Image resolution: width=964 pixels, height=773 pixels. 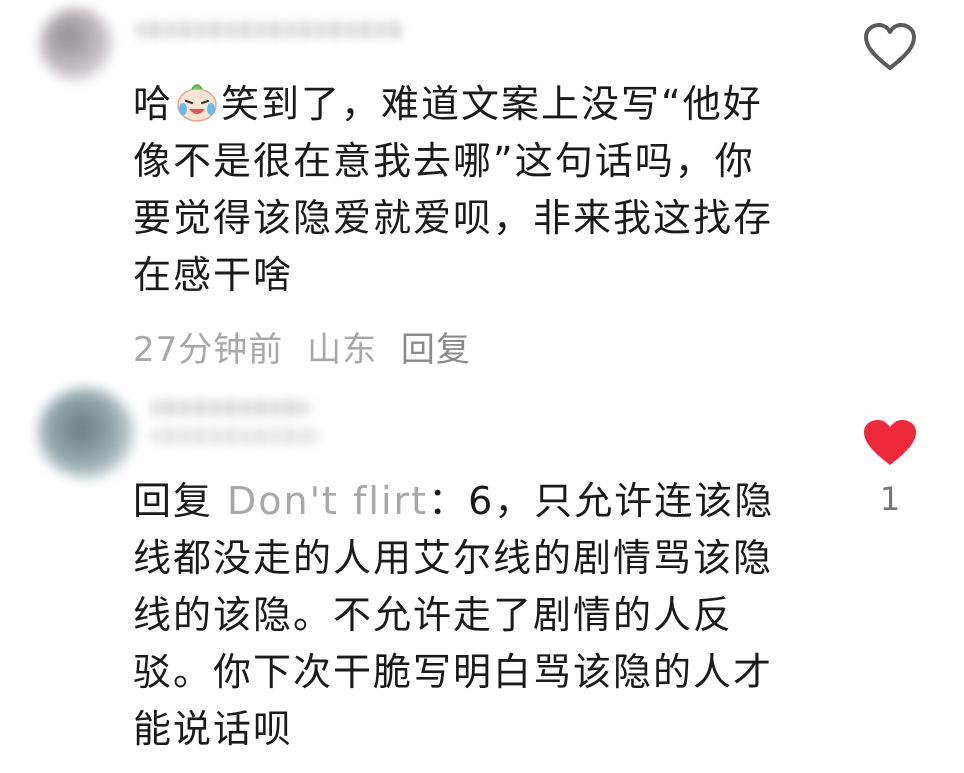 What do you see at coordinates (342, 350) in the screenshot?
I see `comment-location: 山东` at bounding box center [342, 350].